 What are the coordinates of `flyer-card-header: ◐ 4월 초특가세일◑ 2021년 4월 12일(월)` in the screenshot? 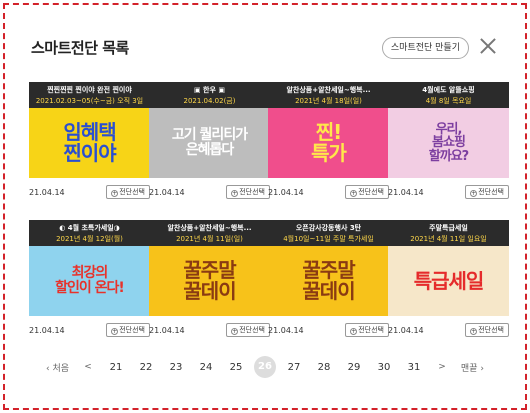 It's located at (89, 233).